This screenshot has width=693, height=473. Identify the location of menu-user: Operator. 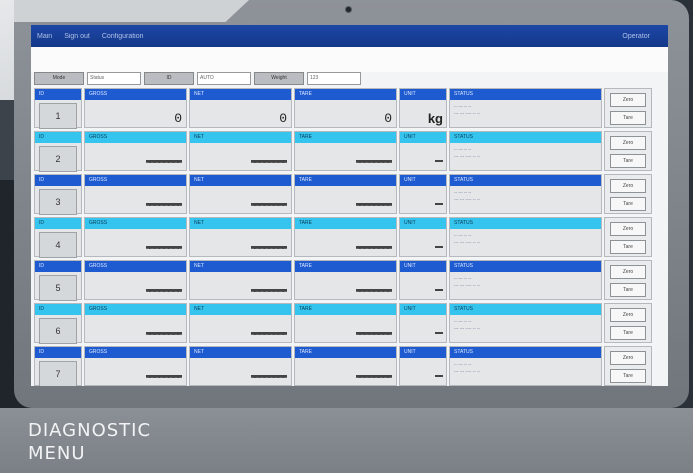
(636, 36).